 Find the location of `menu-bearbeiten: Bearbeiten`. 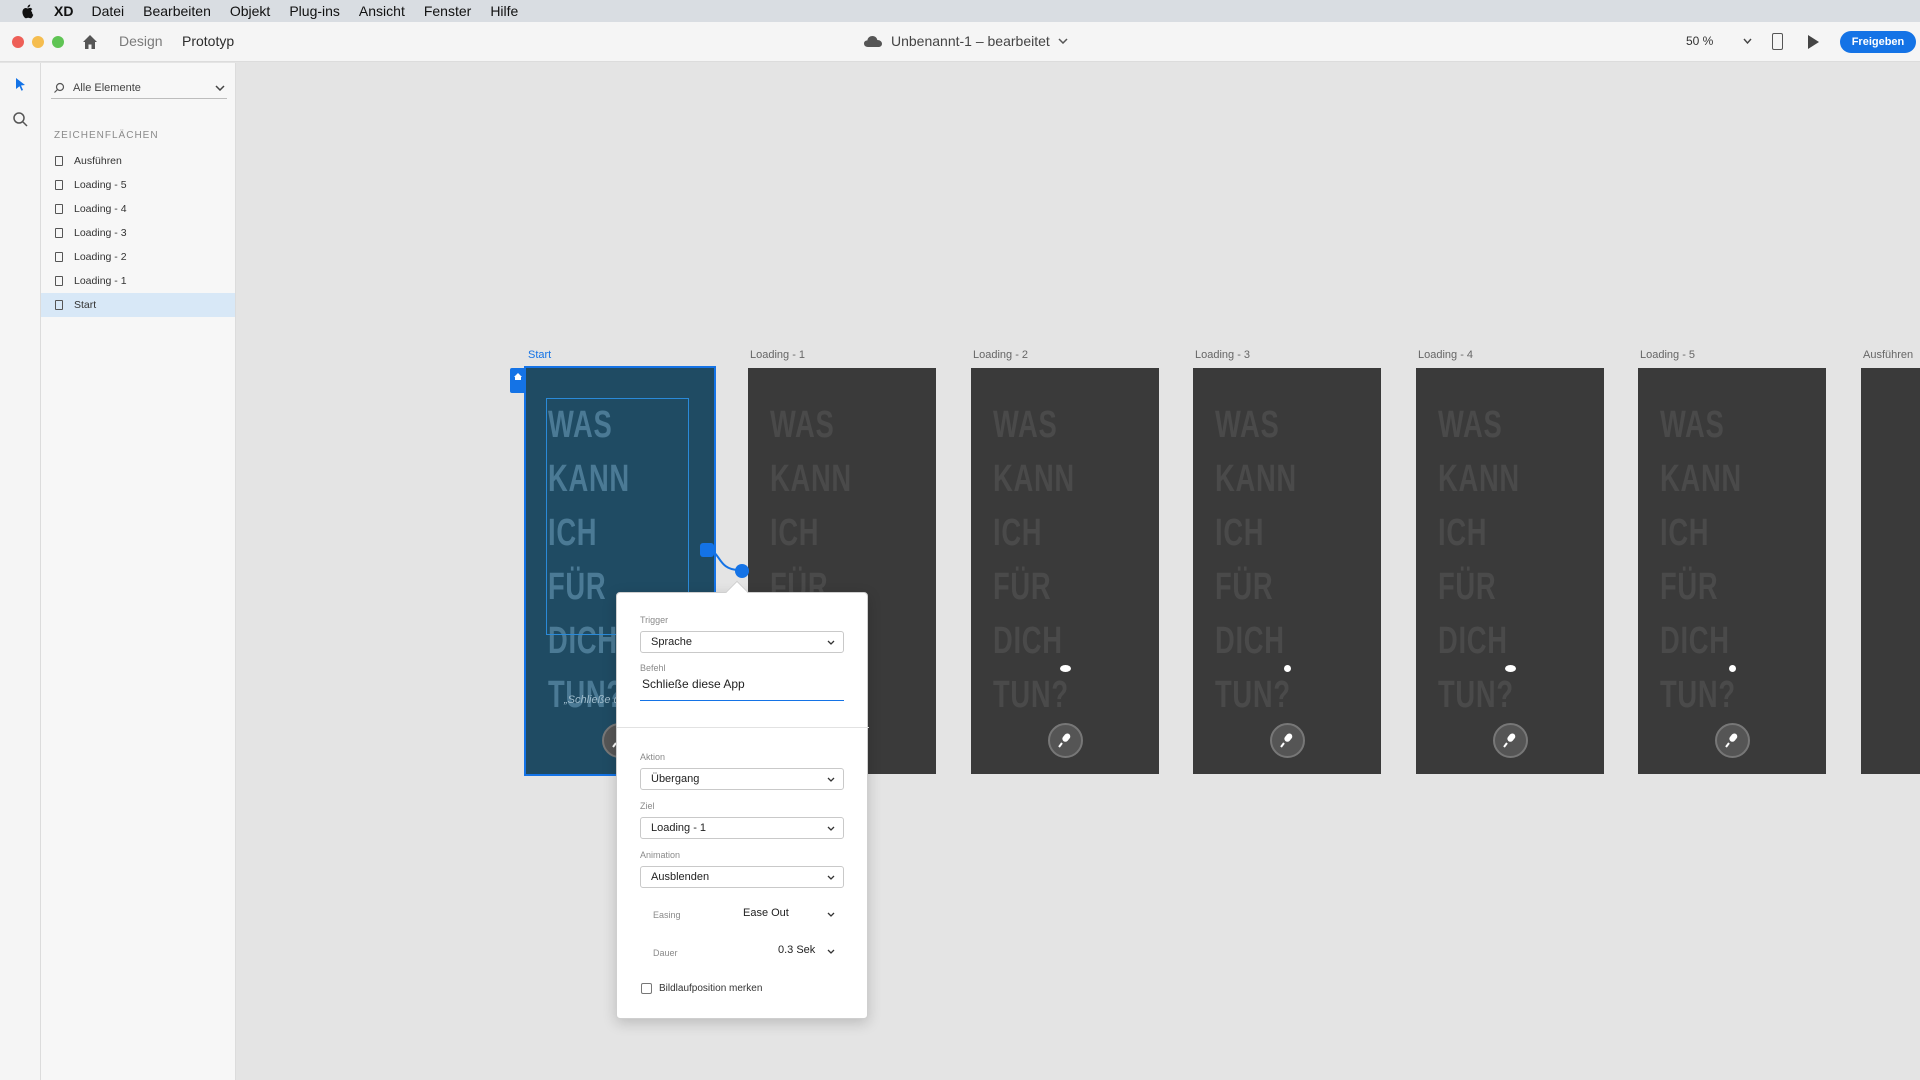

menu-bearbeiten: Bearbeiten is located at coordinates (177, 11).